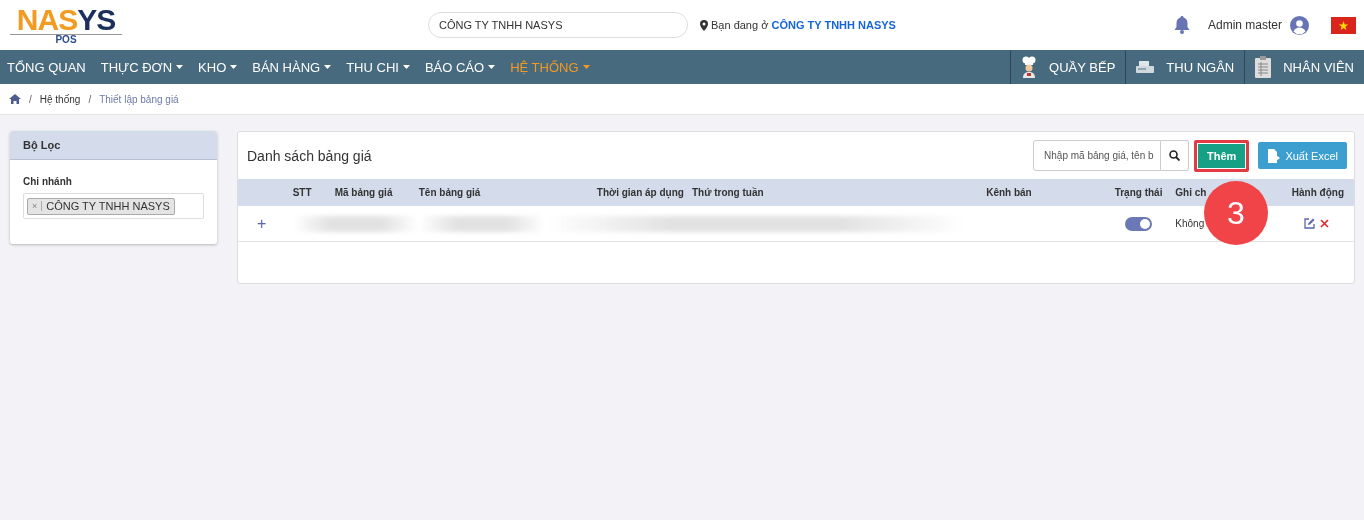 This screenshot has width=1364, height=520. What do you see at coordinates (1190, 223) in the screenshot?
I see `table-cell: Không` at bounding box center [1190, 223].